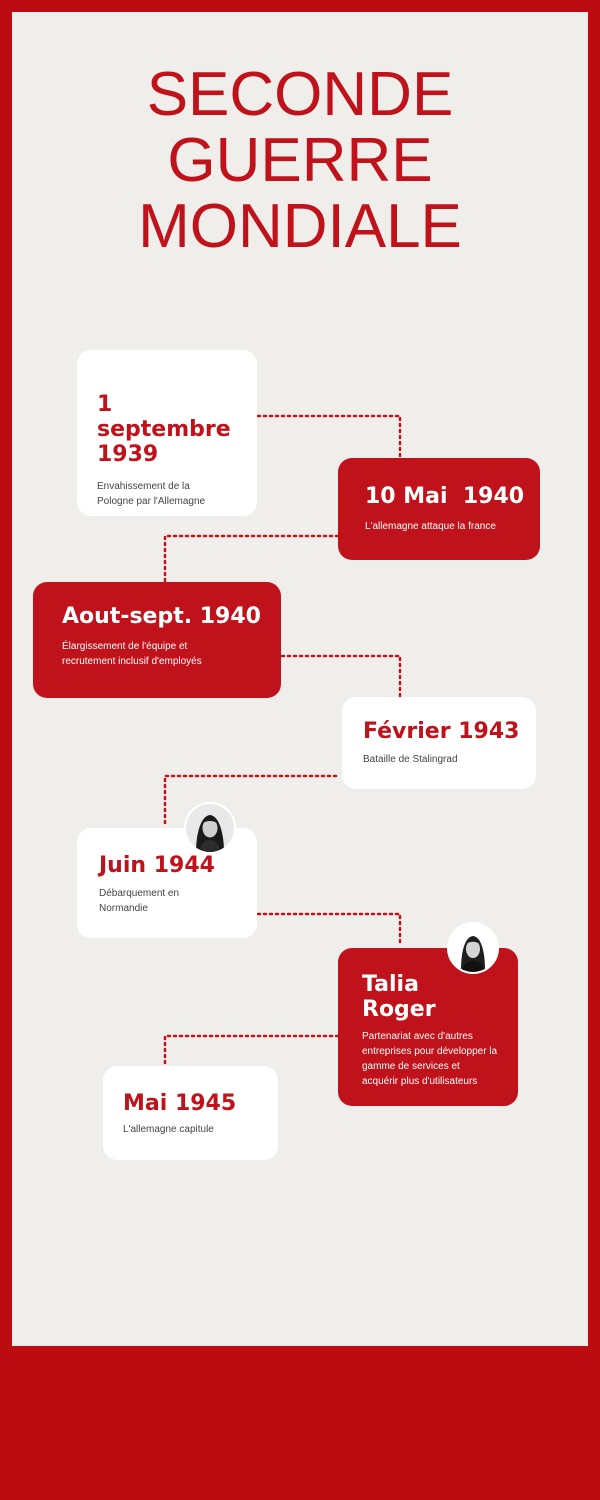 This screenshot has width=600, height=1500. Describe the element at coordinates (445, 496) in the screenshot. I see `event-date: 10 Mai 1940` at that location.